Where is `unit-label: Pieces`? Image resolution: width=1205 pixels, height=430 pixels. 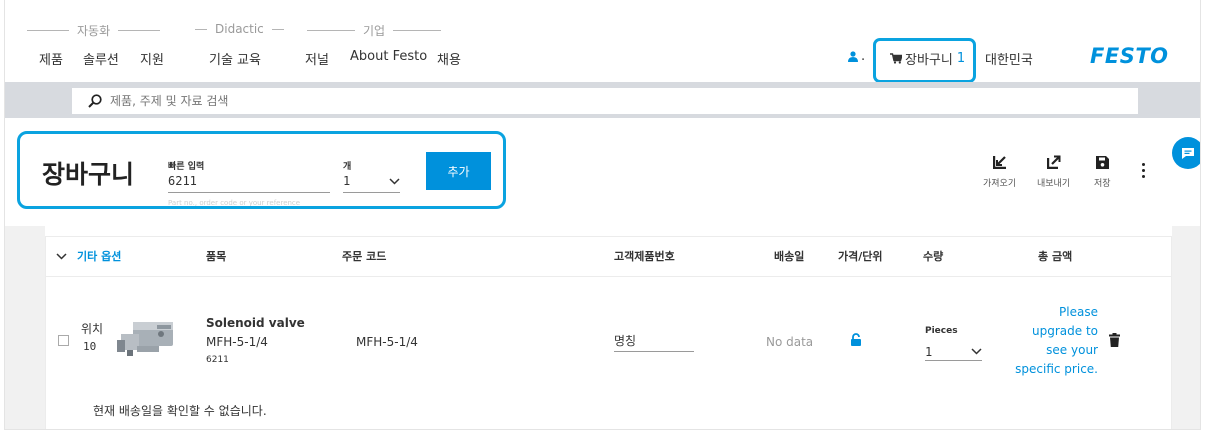
unit-label: Pieces is located at coordinates (941, 331).